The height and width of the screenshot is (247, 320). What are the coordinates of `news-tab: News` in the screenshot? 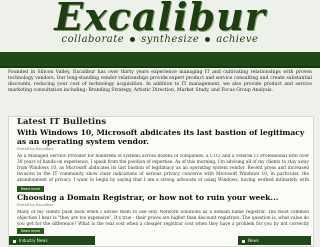 It's located at (274, 240).